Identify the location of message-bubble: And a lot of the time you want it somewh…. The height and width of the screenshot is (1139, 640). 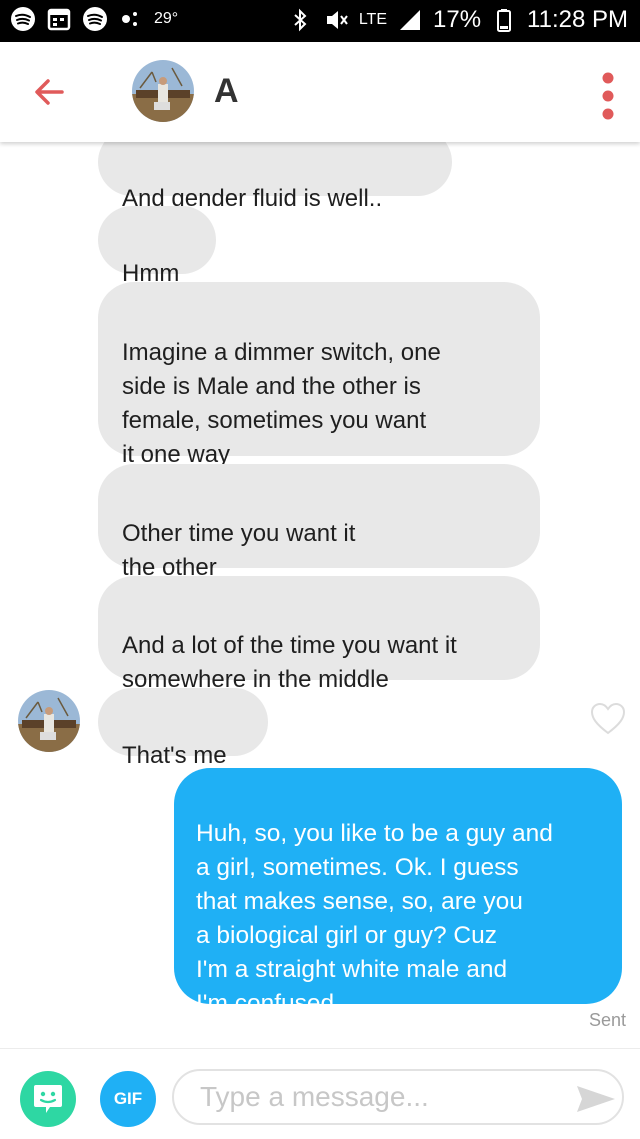
(319, 634).